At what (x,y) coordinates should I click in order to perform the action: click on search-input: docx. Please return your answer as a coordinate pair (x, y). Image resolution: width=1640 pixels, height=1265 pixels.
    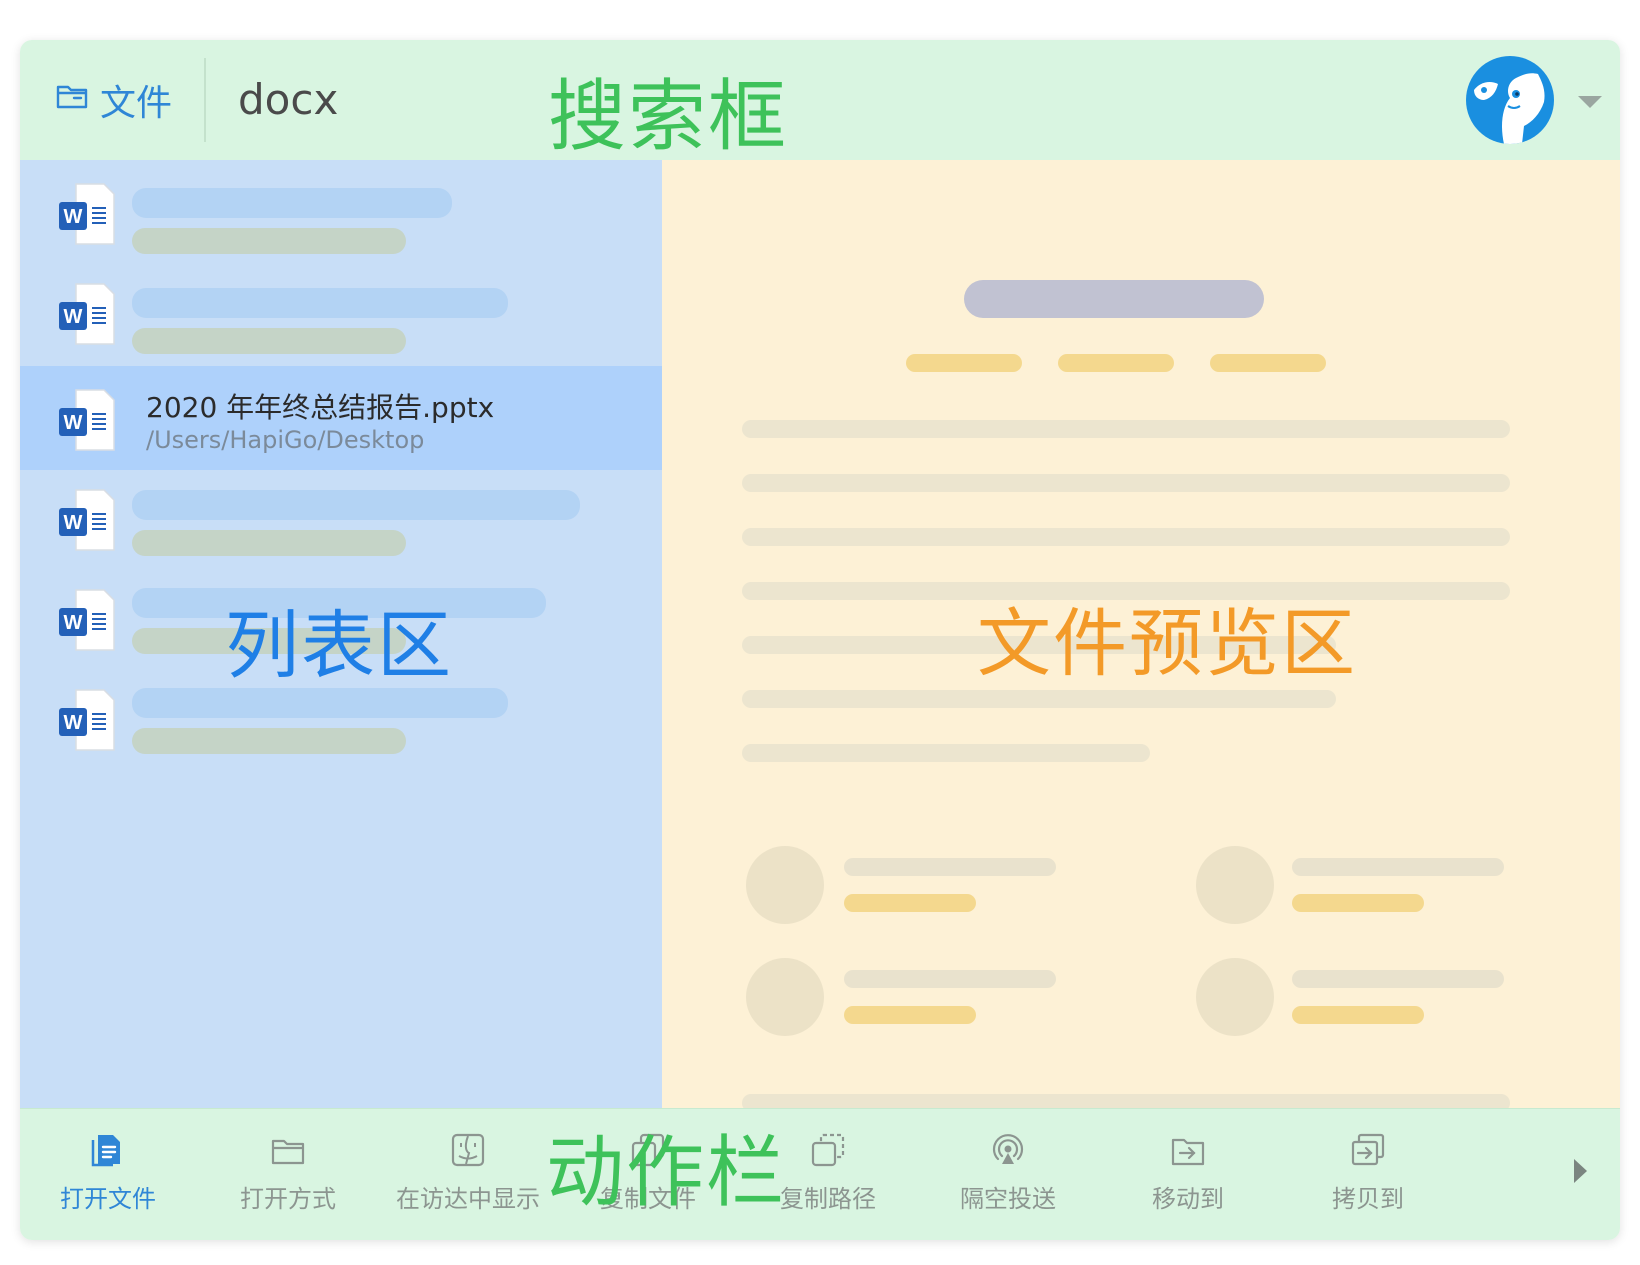
    Looking at the image, I should click on (288, 100).